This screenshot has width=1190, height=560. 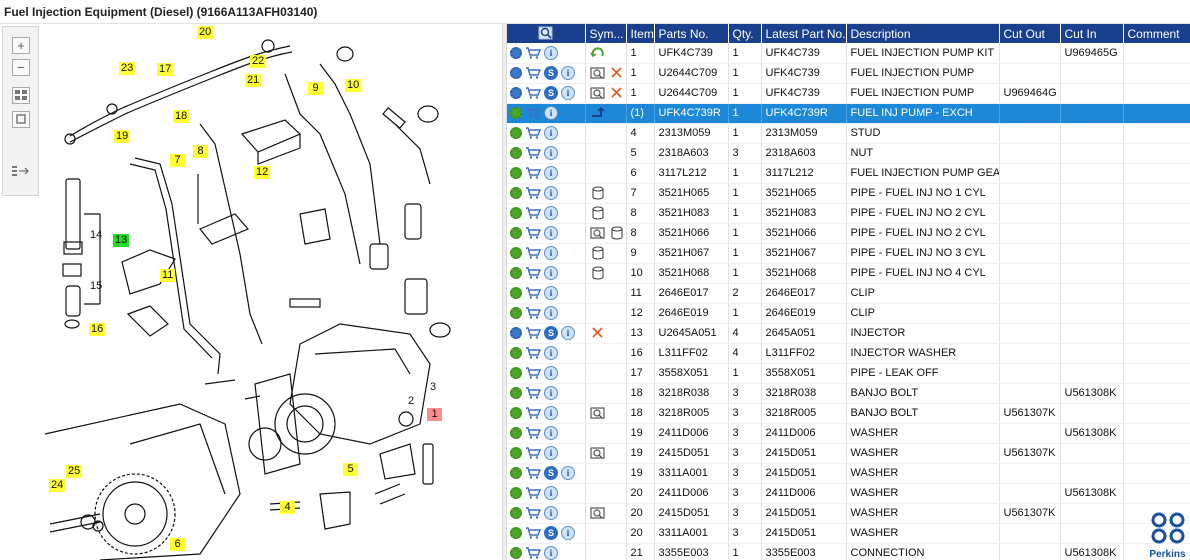 I want to click on column-header-qty: Qty., so click(x=745, y=33).